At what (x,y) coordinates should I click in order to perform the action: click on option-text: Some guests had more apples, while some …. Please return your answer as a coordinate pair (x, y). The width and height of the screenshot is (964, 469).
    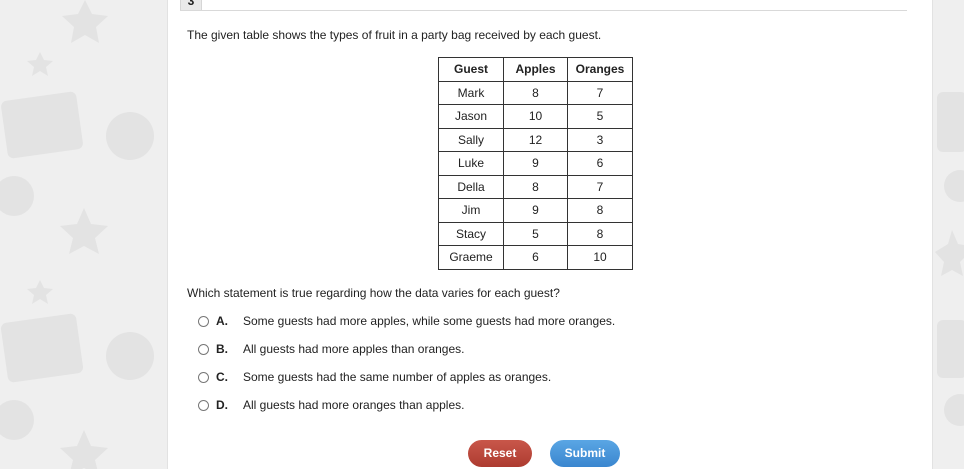
    Looking at the image, I should click on (429, 321).